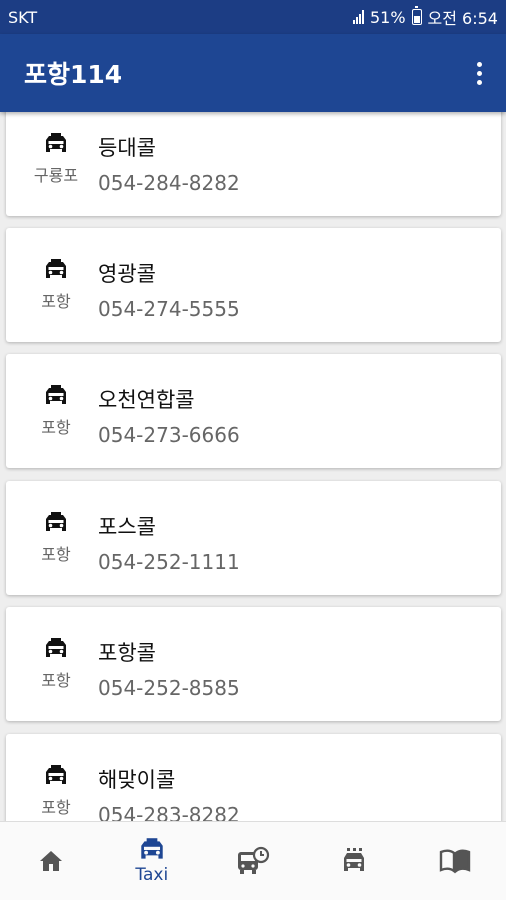 The image size is (506, 900). What do you see at coordinates (127, 148) in the screenshot?
I see `taxi-company-name: 등대콜` at bounding box center [127, 148].